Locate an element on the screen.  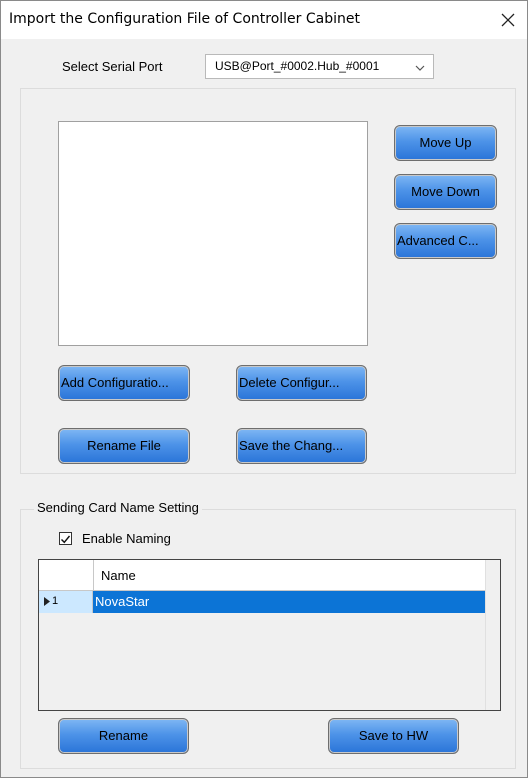
serial-port-label: Select Serial Port is located at coordinates (112, 66).